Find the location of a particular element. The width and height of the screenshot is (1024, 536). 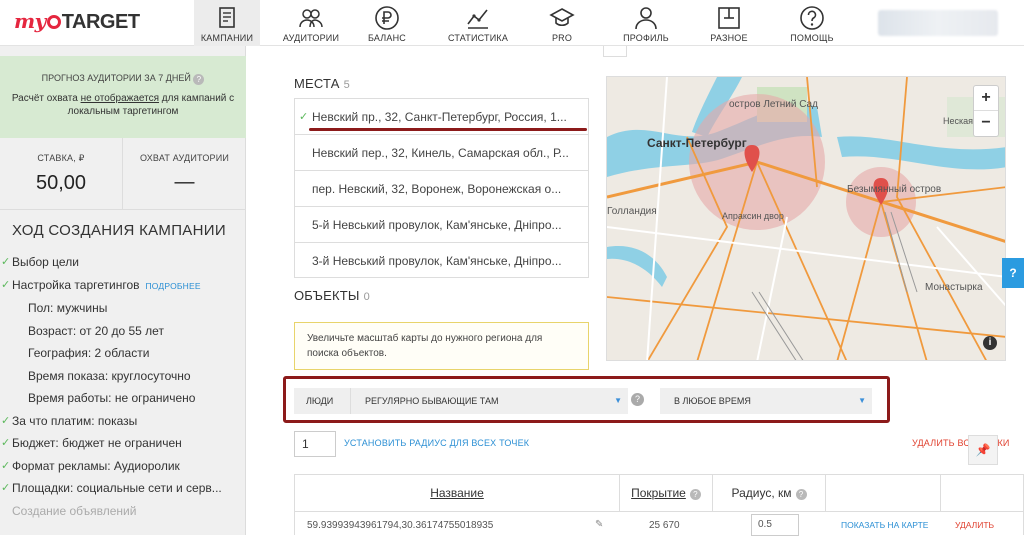

radius-input is located at coordinates (315, 444).